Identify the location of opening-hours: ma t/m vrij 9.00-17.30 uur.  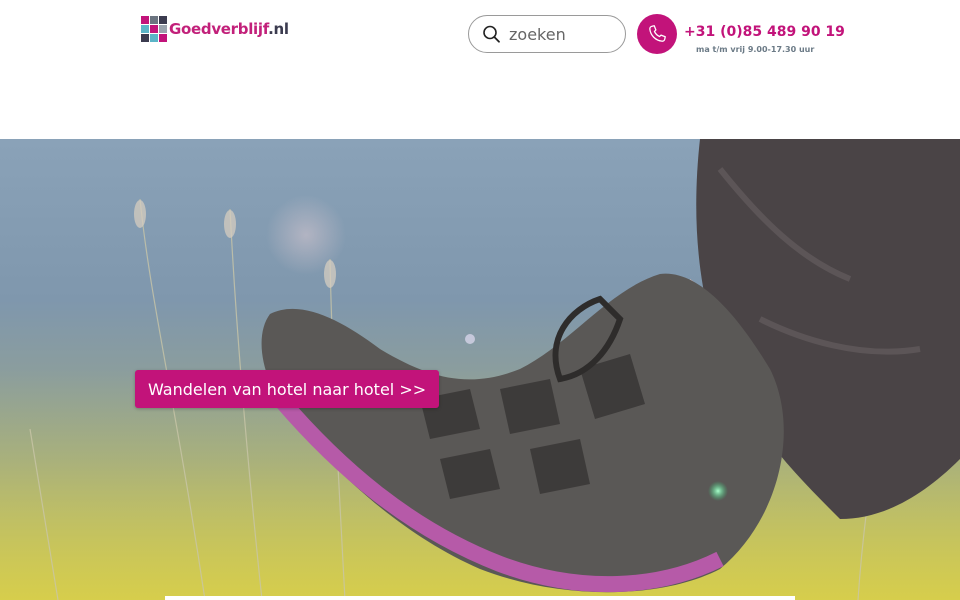
(755, 49).